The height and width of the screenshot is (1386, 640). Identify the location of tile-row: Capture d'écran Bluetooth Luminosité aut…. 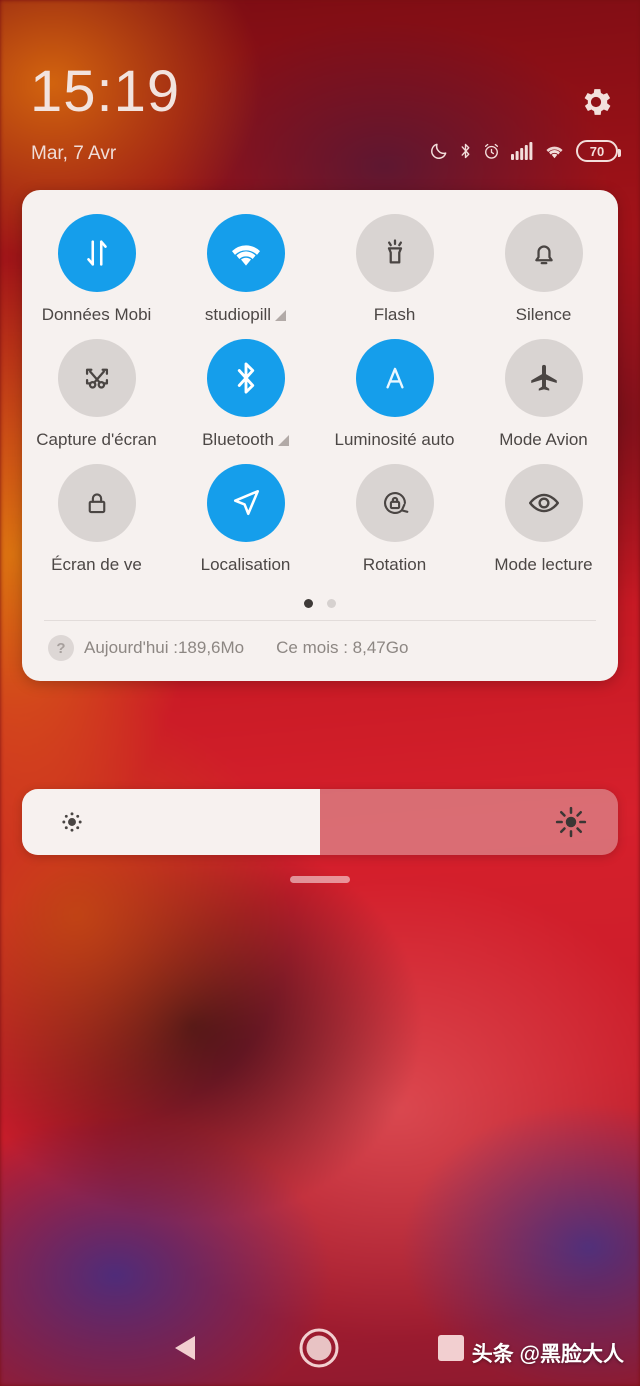
(320, 401).